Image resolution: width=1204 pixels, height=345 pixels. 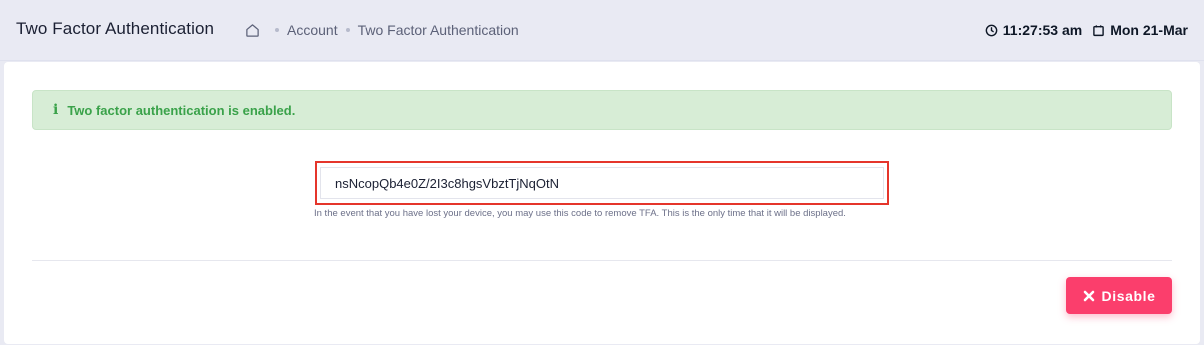 What do you see at coordinates (991, 30) in the screenshot?
I see `clock-icon` at bounding box center [991, 30].